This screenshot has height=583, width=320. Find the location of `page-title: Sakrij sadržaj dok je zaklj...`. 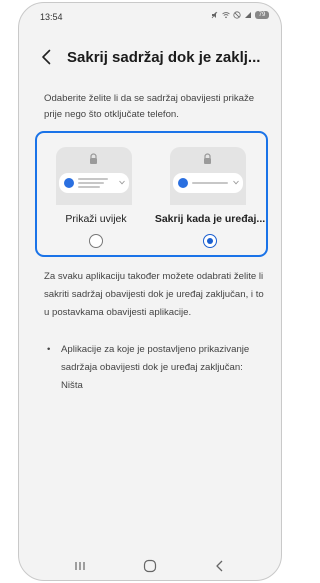

page-title: Sakrij sadržaj dok je zaklj... is located at coordinates (164, 57).